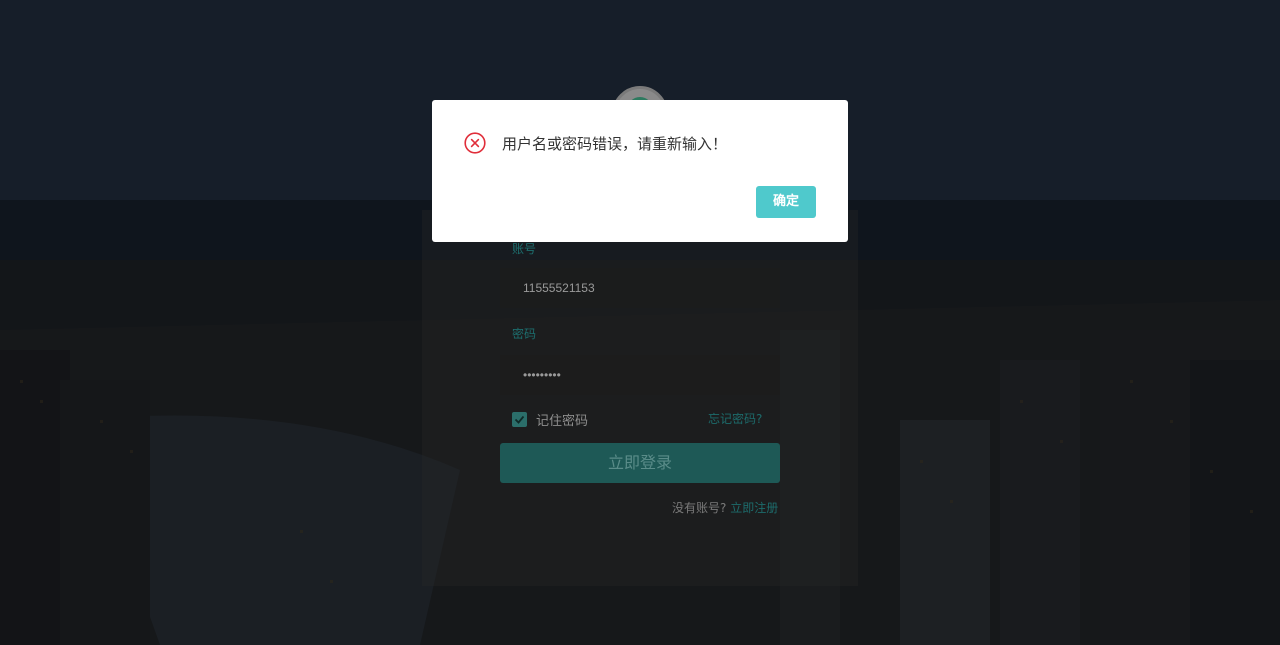 The image size is (1280, 645). What do you see at coordinates (562, 421) in the screenshot?
I see `remember-label: 记住密码` at bounding box center [562, 421].